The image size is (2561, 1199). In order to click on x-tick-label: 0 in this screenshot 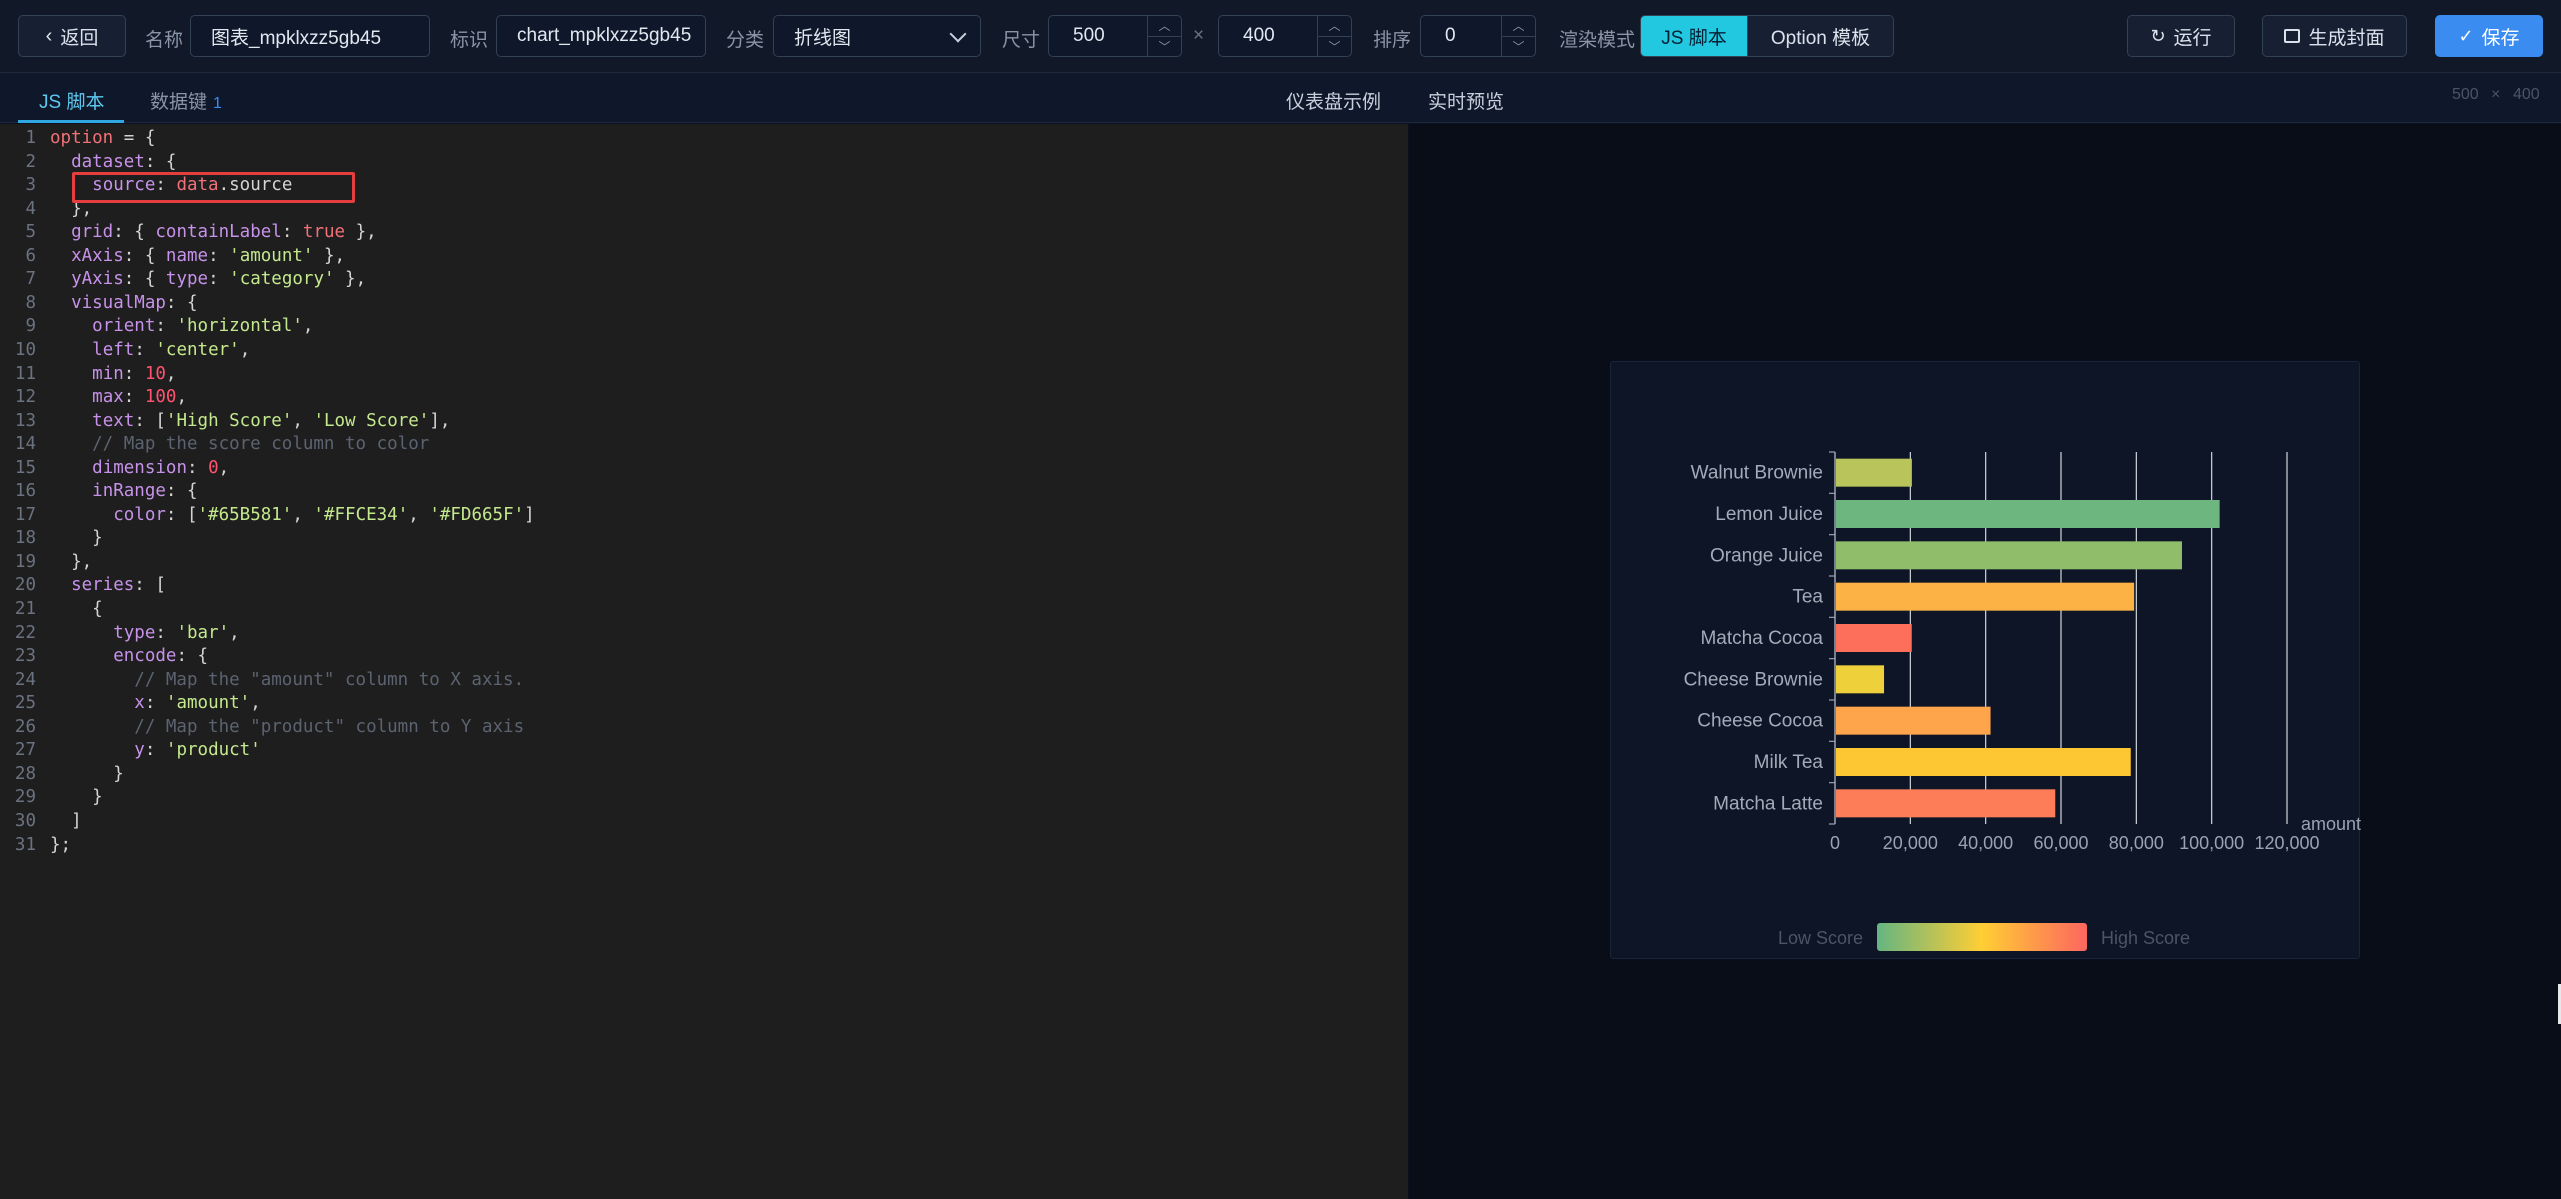, I will do `click(1835, 843)`.